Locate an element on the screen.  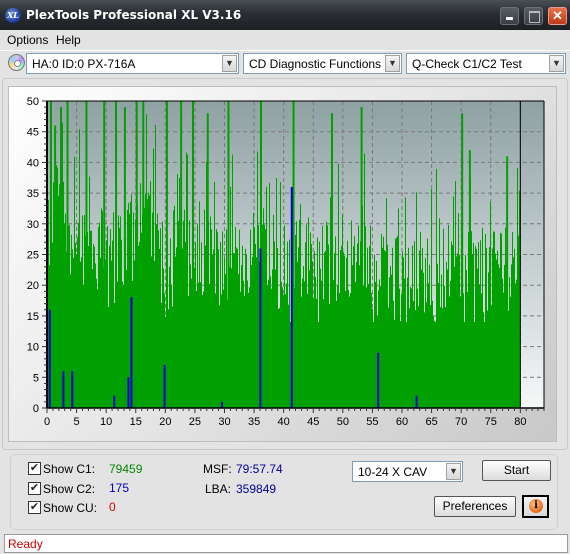
lba-label: LBA: is located at coordinates (218, 489).